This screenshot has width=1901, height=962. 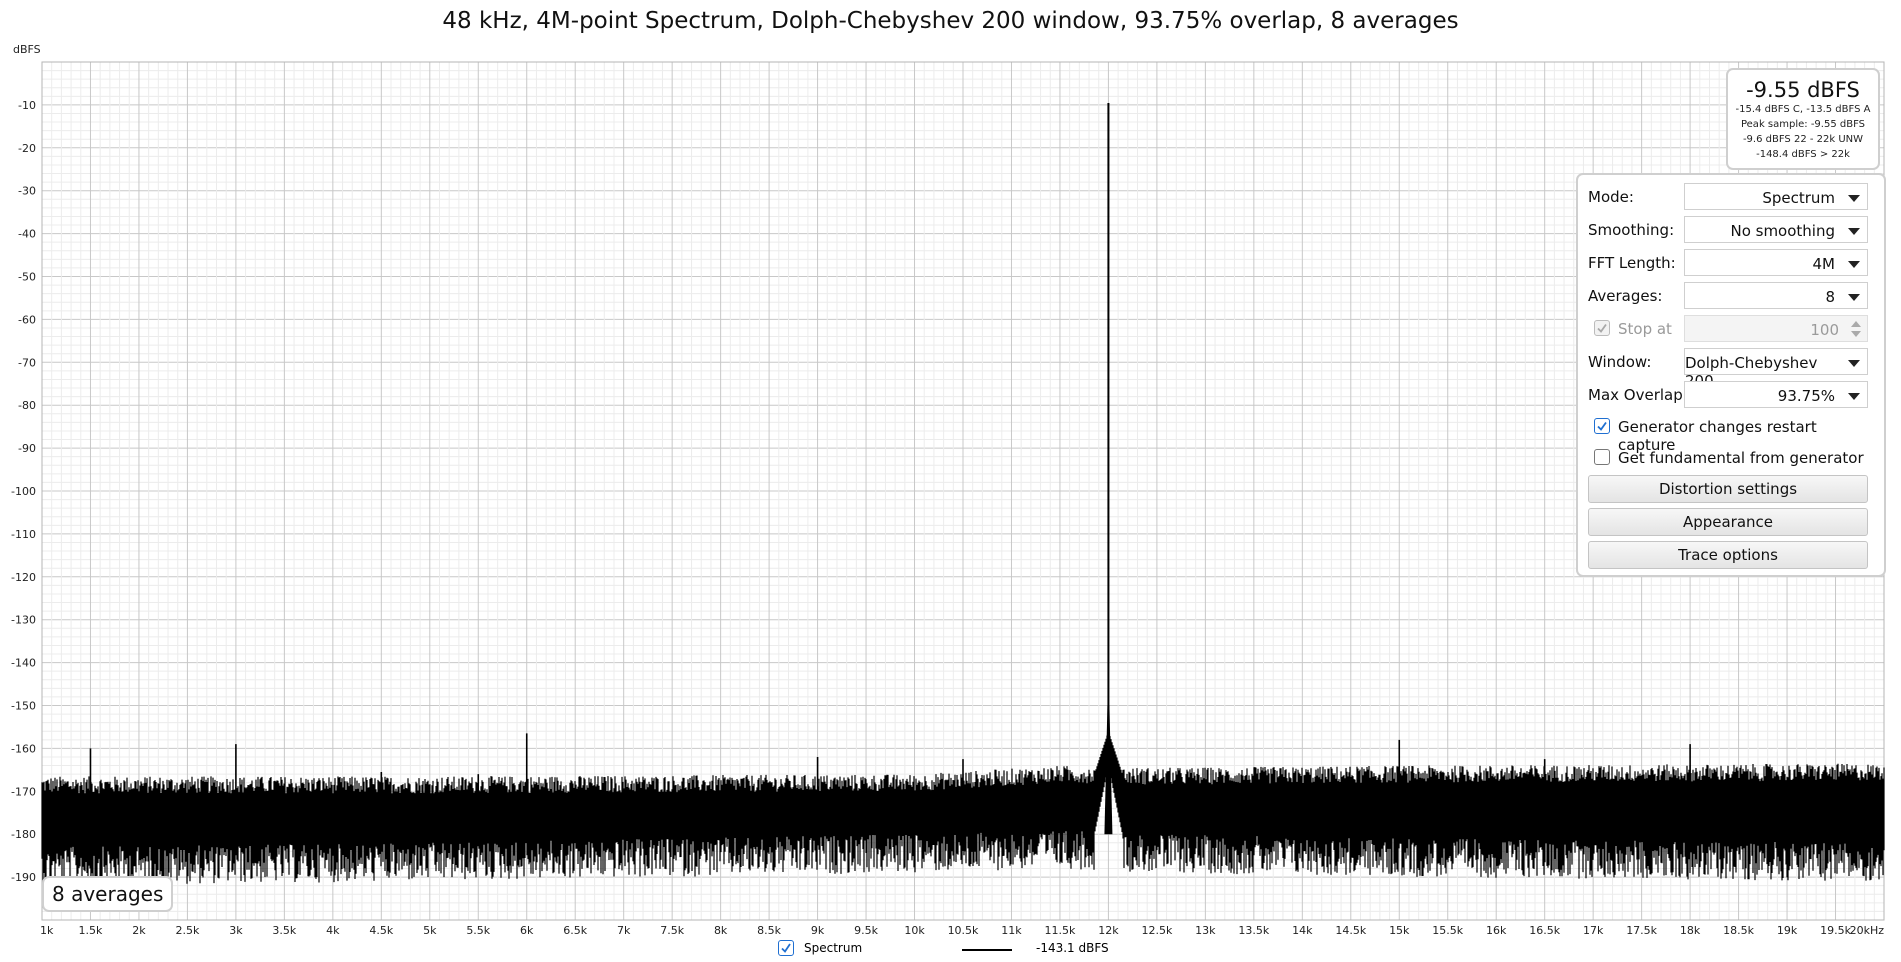 I want to click on generator-restart-checkbox, so click(x=1602, y=426).